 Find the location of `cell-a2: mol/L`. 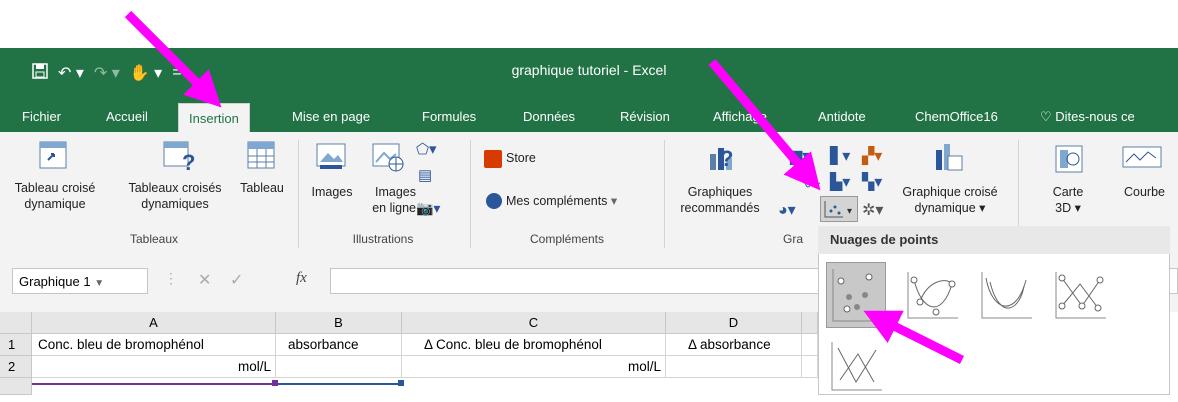

cell-a2: mol/L is located at coordinates (154, 367).